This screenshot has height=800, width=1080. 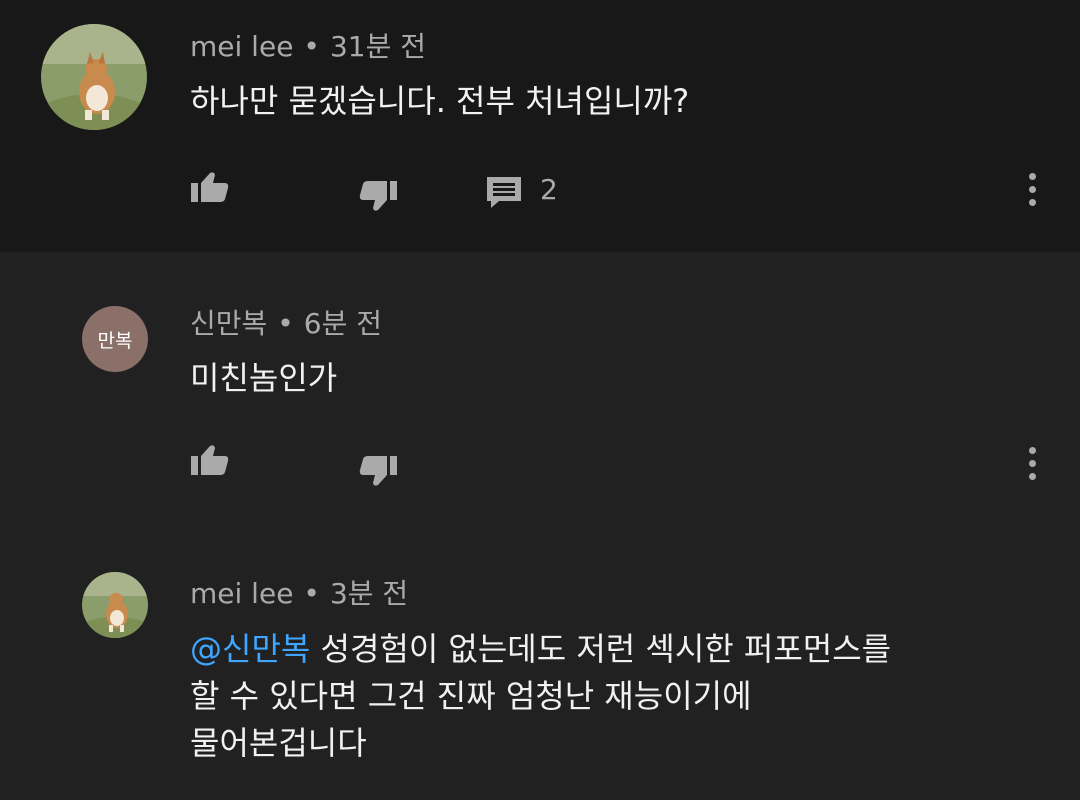 I want to click on avatar: 만복, so click(x=115, y=339).